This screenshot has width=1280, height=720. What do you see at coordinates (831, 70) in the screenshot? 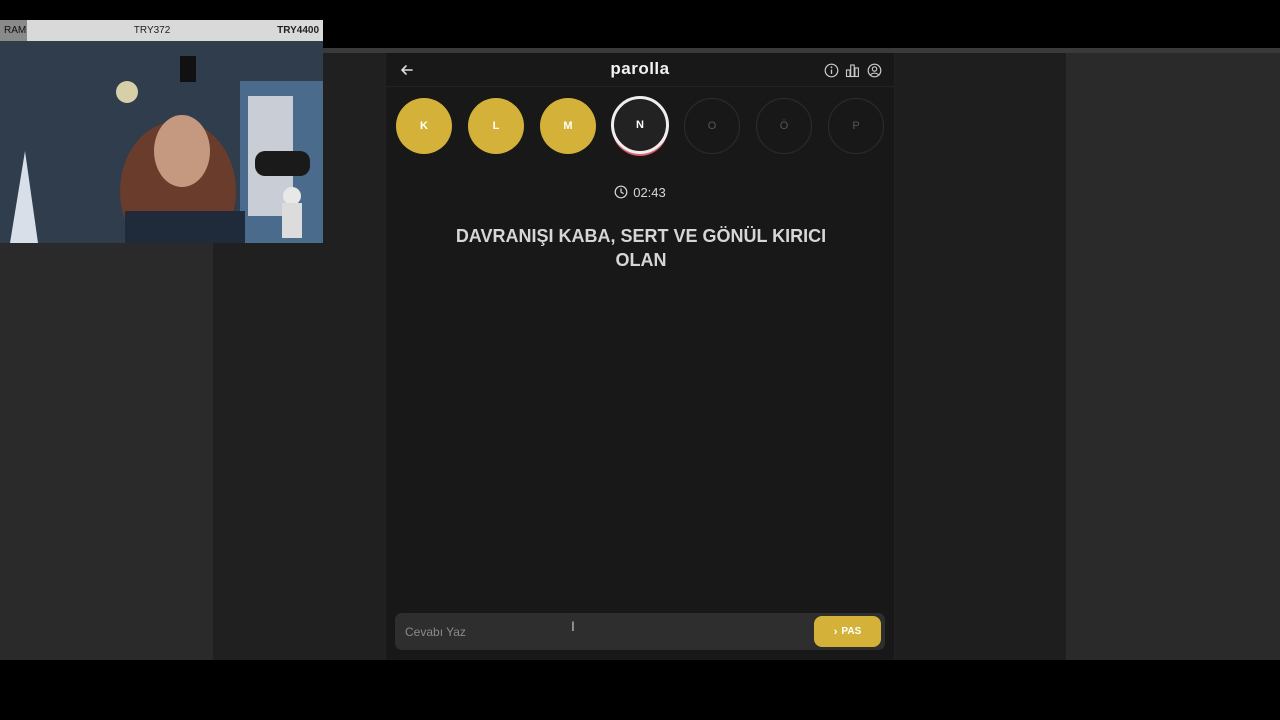
I see `info-icon` at bounding box center [831, 70].